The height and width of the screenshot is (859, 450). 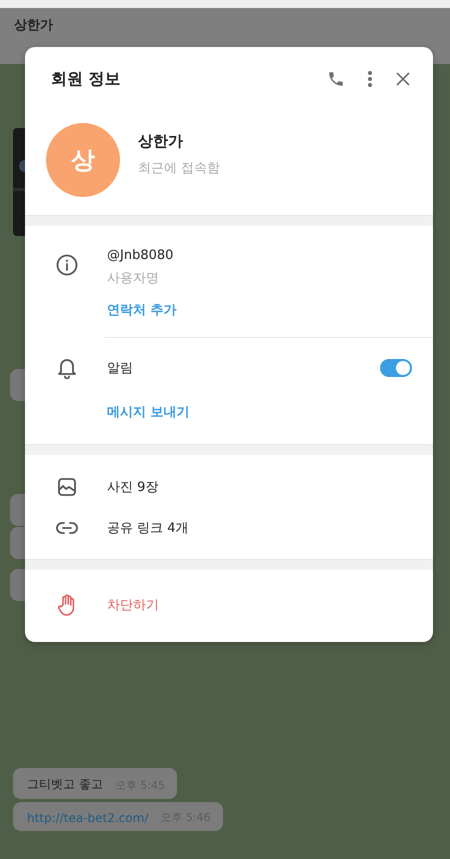 What do you see at coordinates (140, 255) in the screenshot?
I see `username: @Jnb8080` at bounding box center [140, 255].